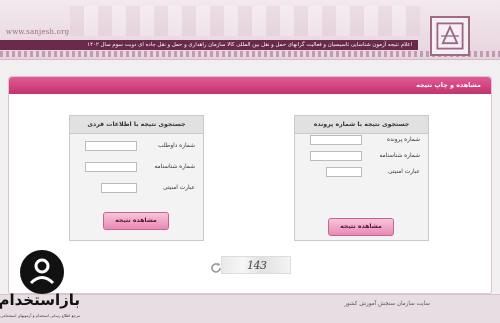  I want to click on footer-text: سایت سازمان سنجش آموزش کشور, so click(387, 304).